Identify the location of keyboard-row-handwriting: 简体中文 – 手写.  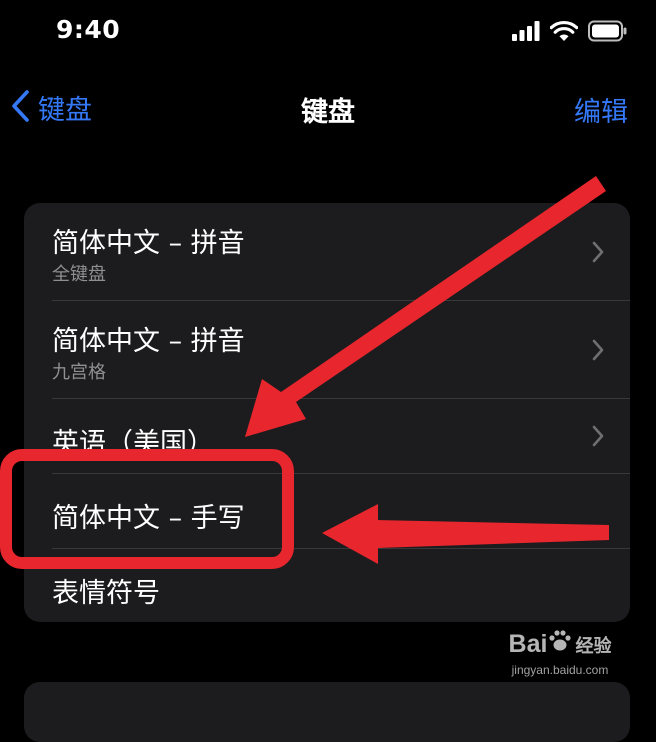
(327, 511).